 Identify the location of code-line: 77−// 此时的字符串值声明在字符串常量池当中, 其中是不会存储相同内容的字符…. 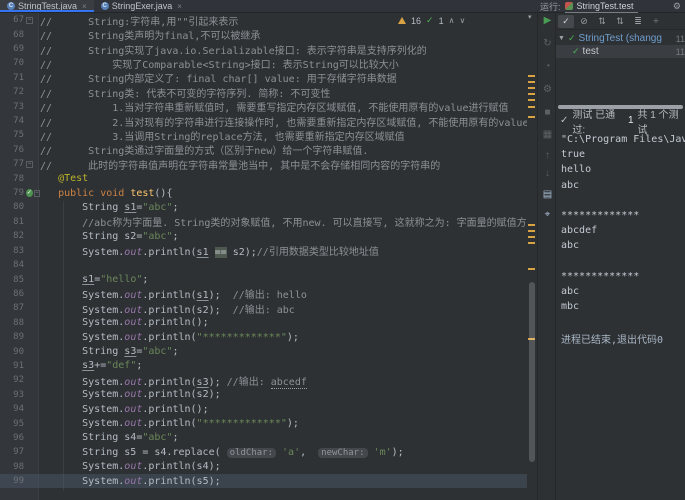
(263, 164).